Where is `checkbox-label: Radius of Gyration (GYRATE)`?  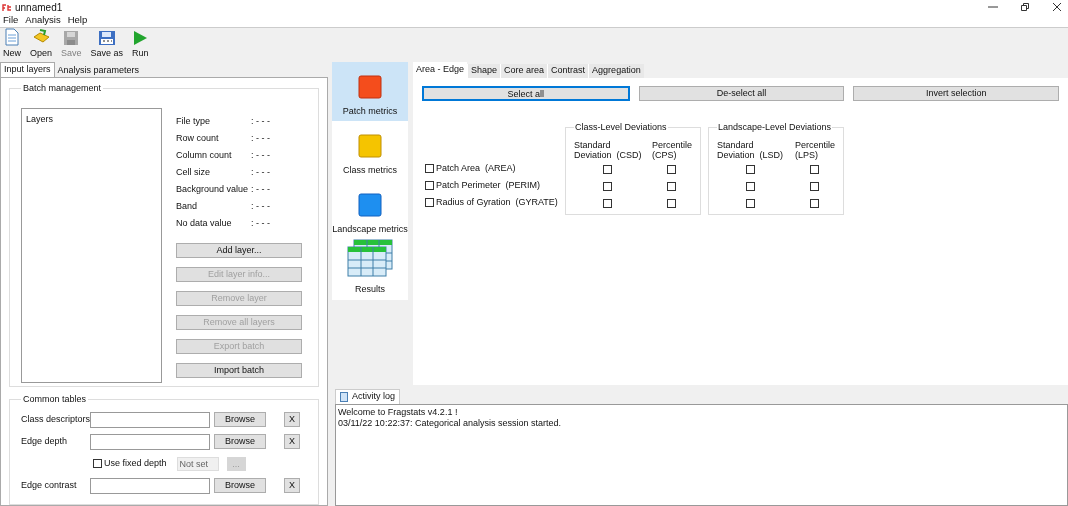 checkbox-label: Radius of Gyration (GYRATE) is located at coordinates (497, 202).